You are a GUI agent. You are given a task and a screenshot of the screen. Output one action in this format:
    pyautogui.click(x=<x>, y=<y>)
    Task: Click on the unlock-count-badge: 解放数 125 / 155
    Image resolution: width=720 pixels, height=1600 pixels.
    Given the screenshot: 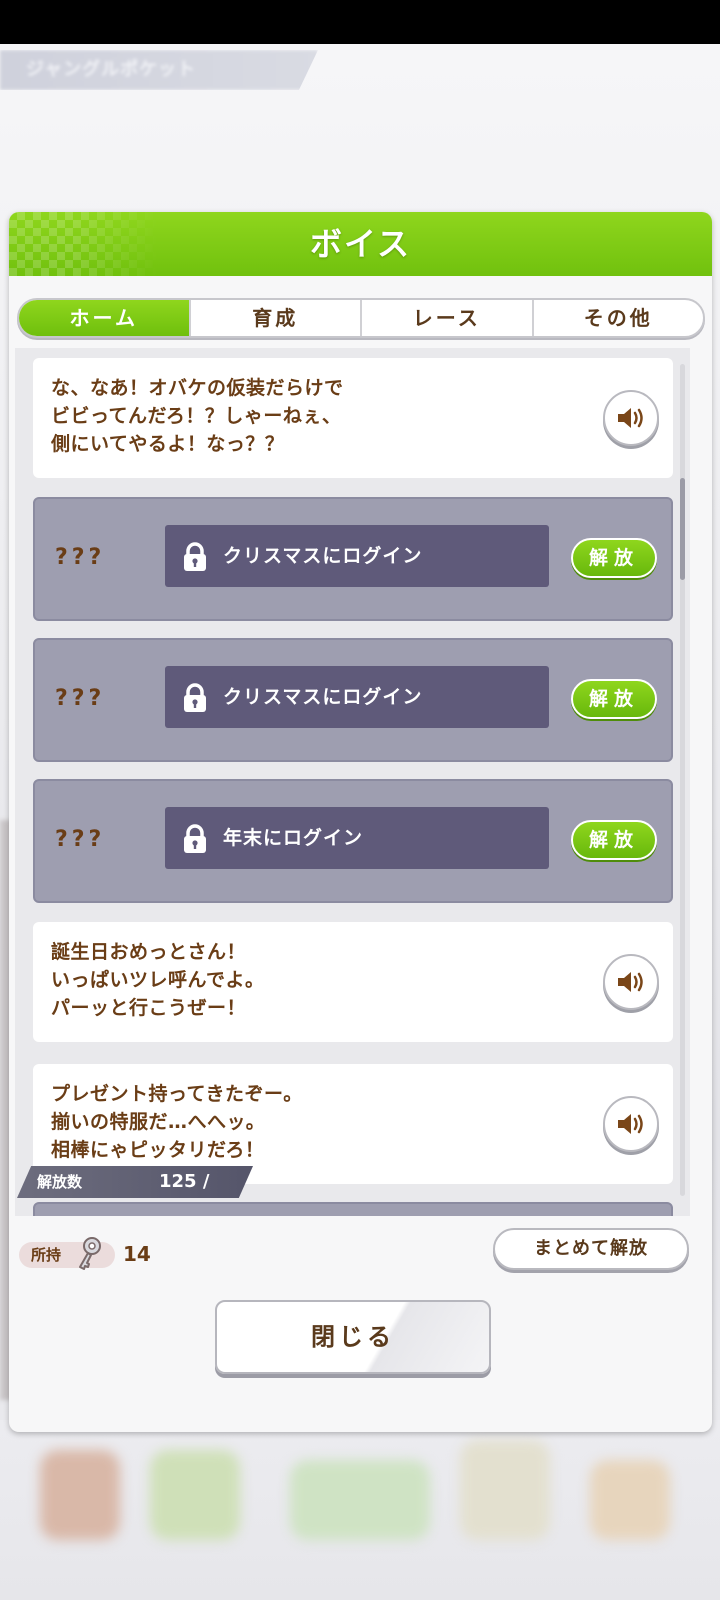 What is the action you would take?
    pyautogui.click(x=135, y=1182)
    